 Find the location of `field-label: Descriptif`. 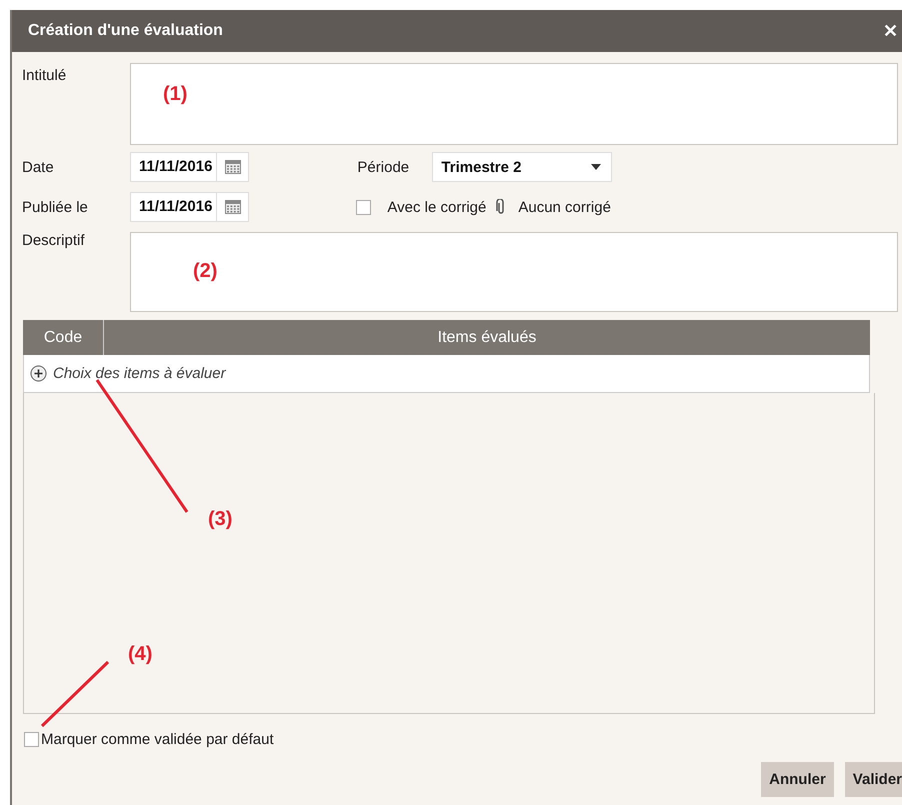

field-label: Descriptif is located at coordinates (54, 240).